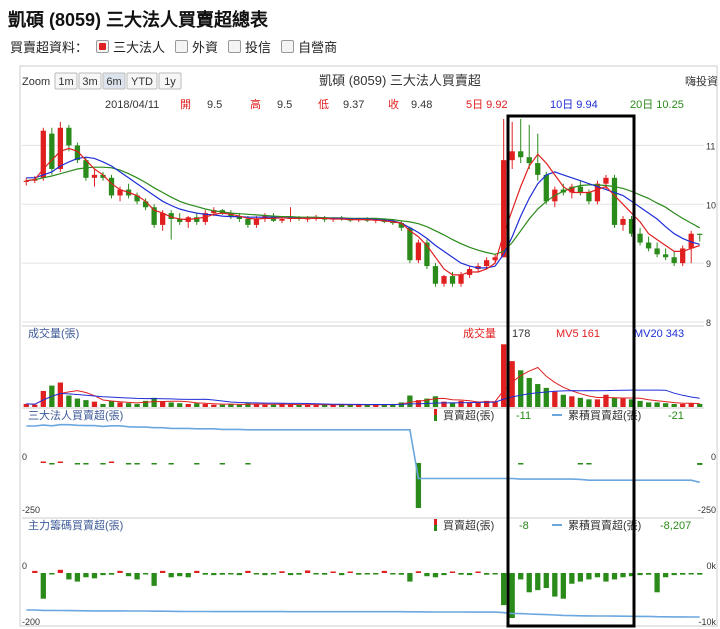 The width and height of the screenshot is (720, 629). What do you see at coordinates (468, 525) in the screenshot?
I see `main-net-label: 買賣超(張)` at bounding box center [468, 525].